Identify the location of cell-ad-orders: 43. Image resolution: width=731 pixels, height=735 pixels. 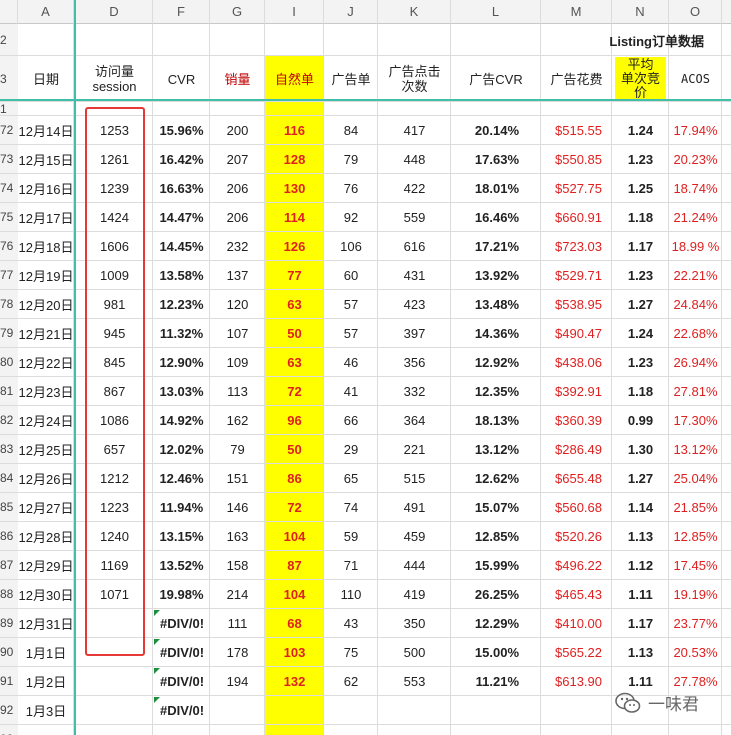
(351, 623).